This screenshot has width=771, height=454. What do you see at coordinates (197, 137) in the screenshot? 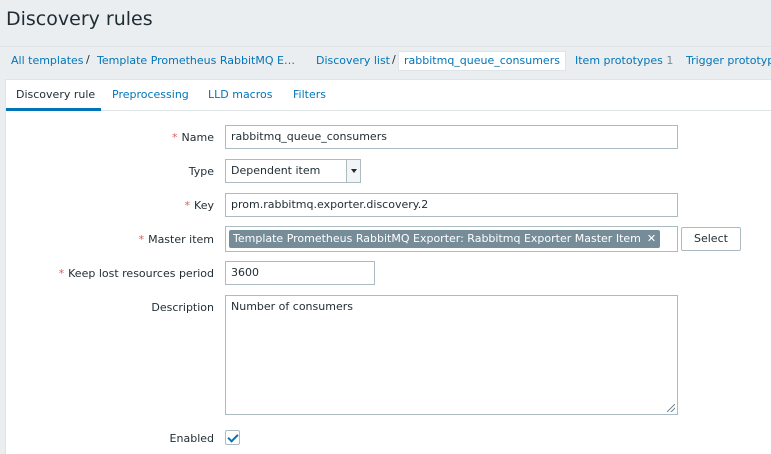
I see `name-label-text: Name` at bounding box center [197, 137].